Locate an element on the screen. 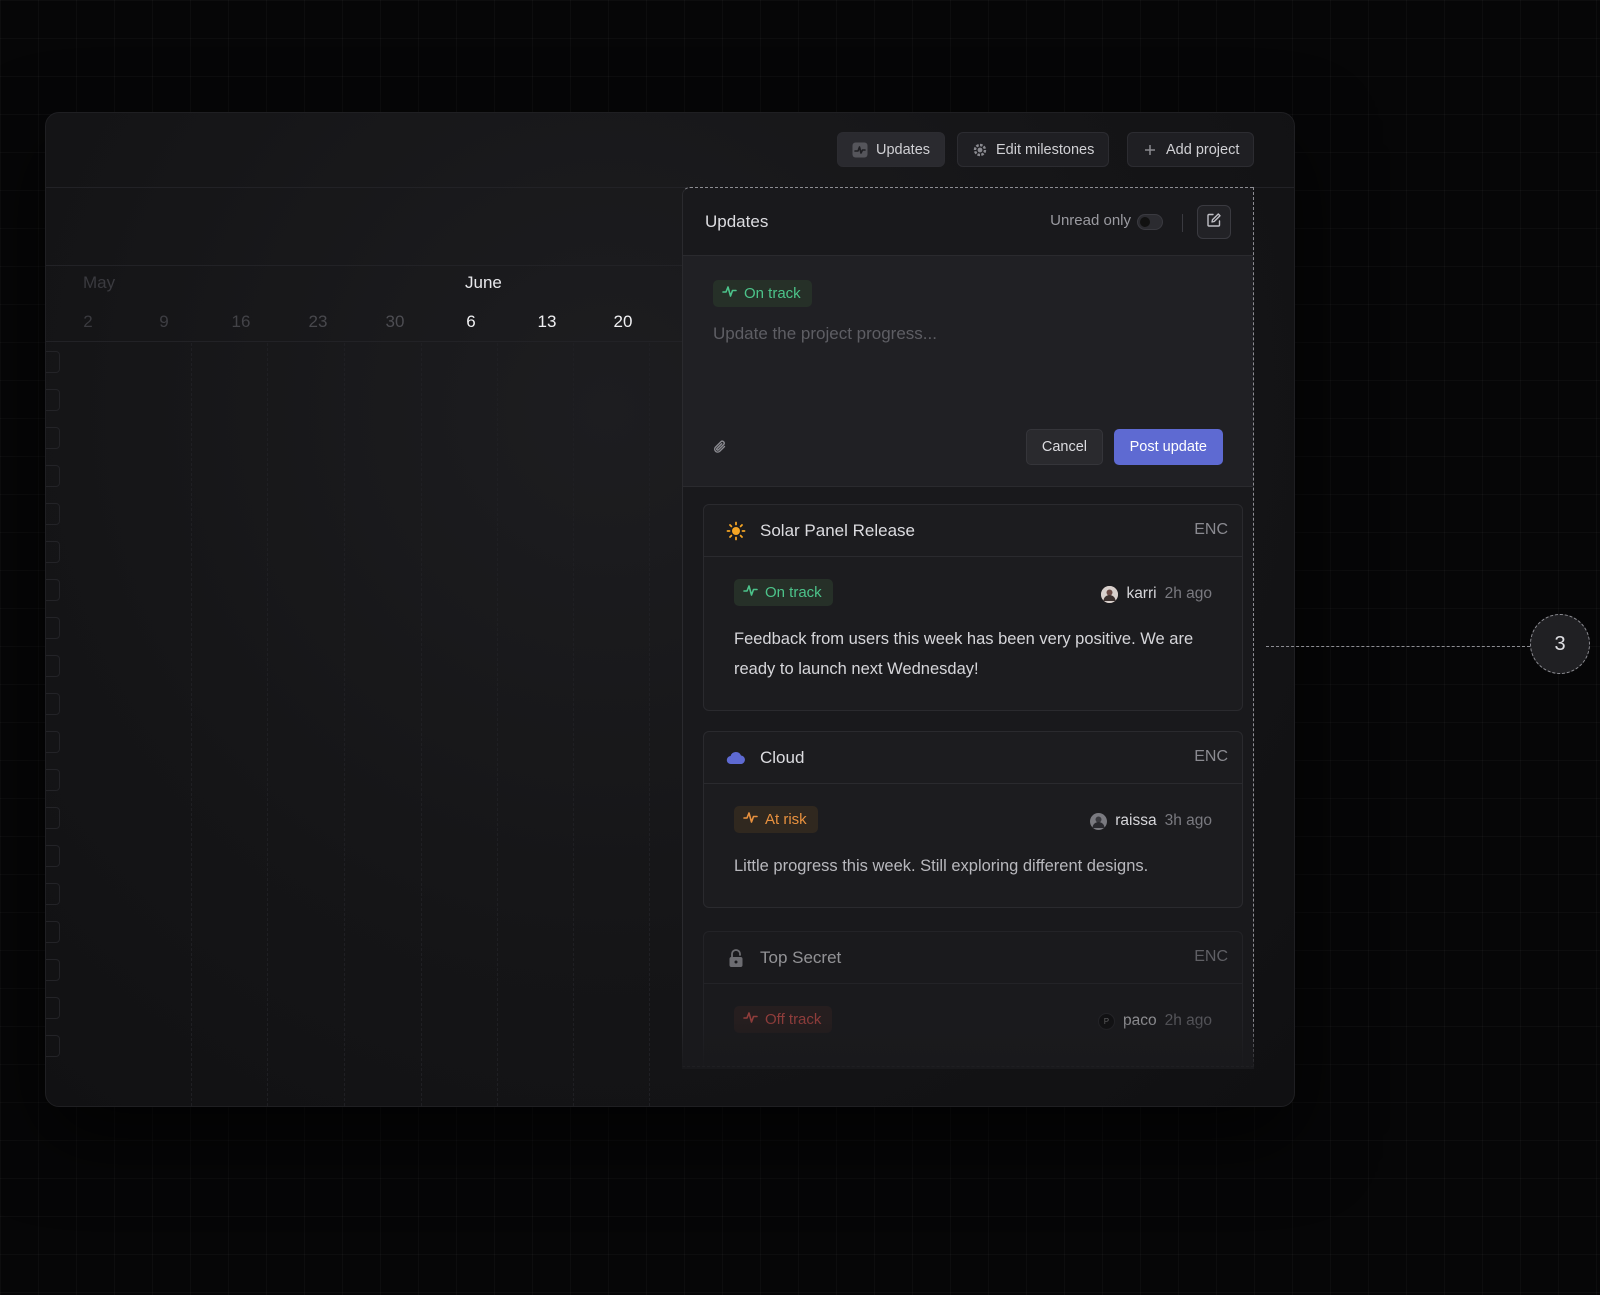 The height and width of the screenshot is (1295, 1600). add-project-button: Add project is located at coordinates (1191, 149).